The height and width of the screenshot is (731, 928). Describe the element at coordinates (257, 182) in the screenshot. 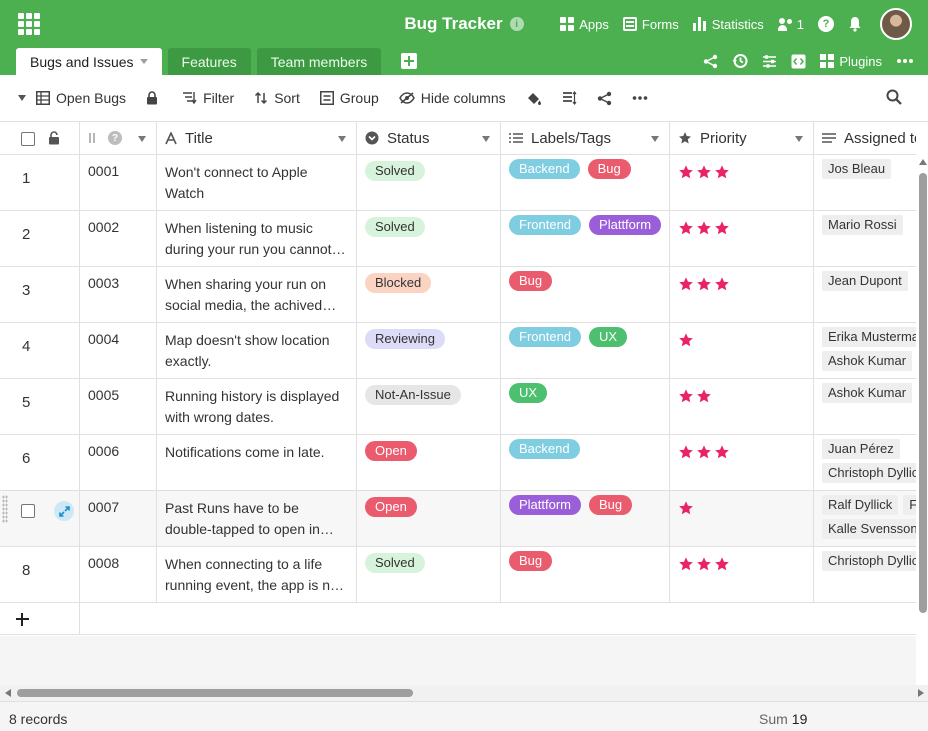

I see `title-cell: Won't connect to Apple Watch` at that location.